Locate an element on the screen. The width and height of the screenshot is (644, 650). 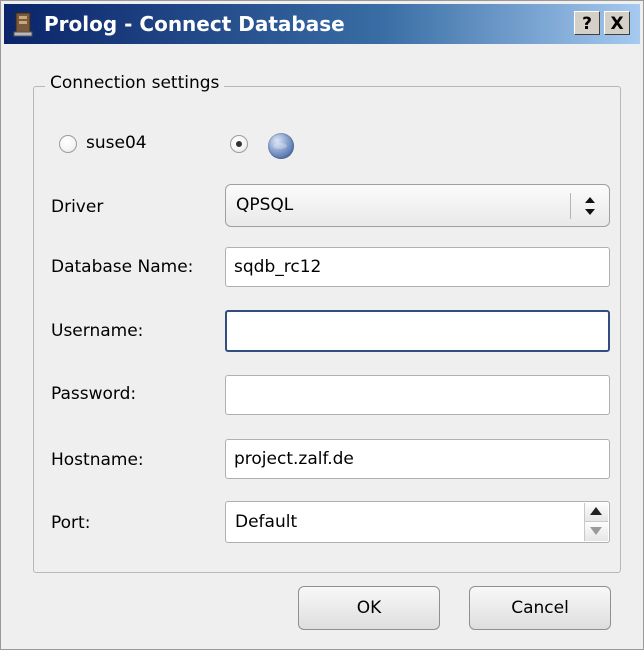
radio-selected-dot is located at coordinates (239, 144).